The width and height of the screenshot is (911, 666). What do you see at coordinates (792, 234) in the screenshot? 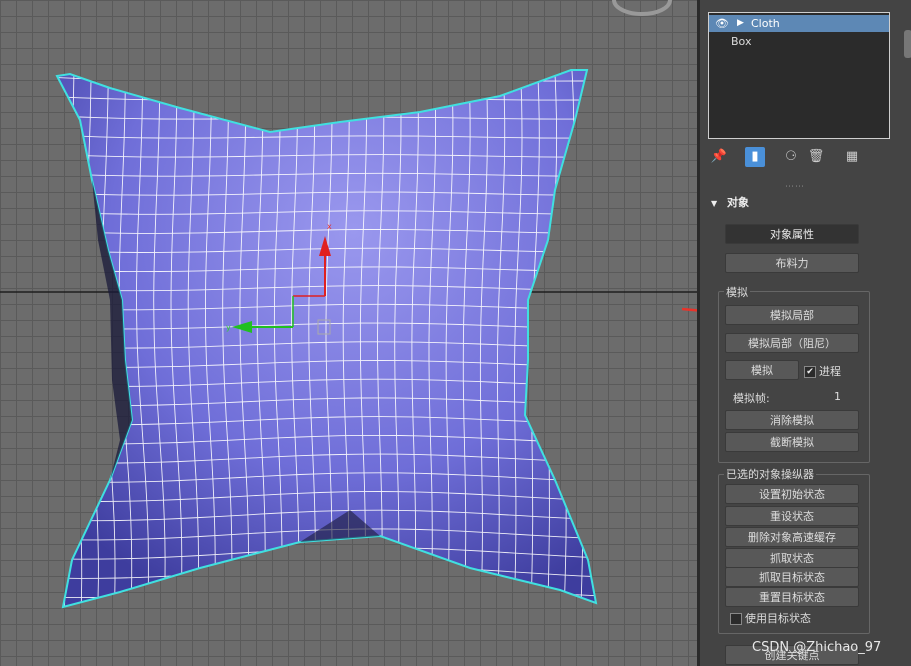
I see `object-properties-button: 对象属性` at bounding box center [792, 234].